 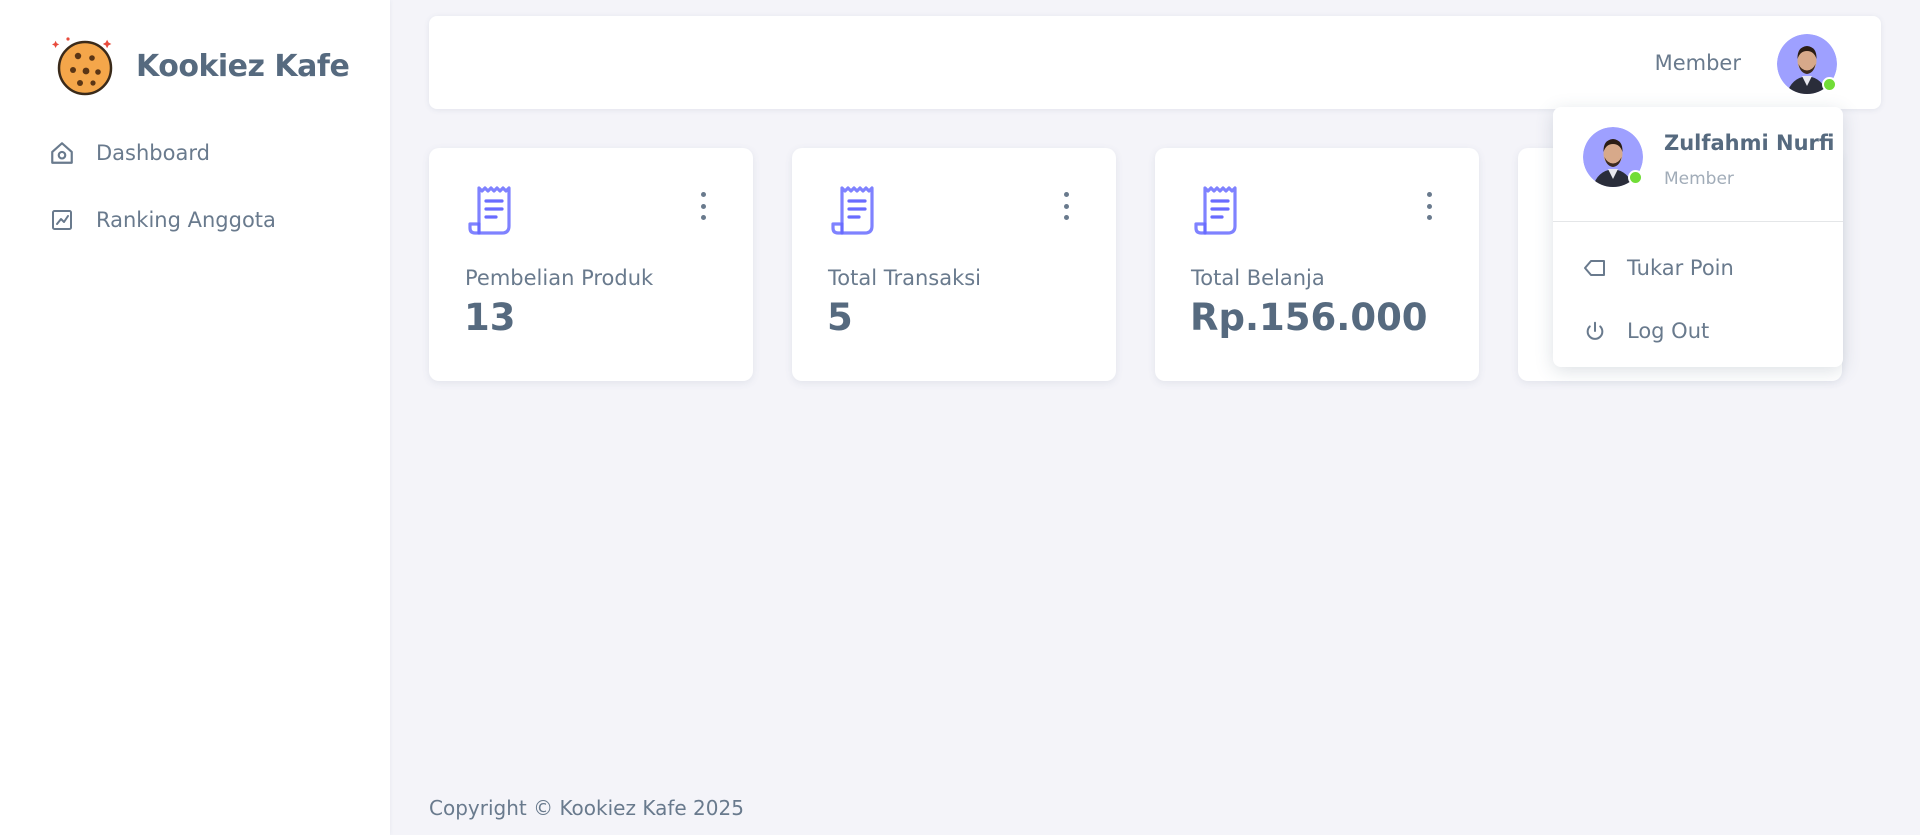 I want to click on dropdown-user-role: Member, so click(x=1699, y=179).